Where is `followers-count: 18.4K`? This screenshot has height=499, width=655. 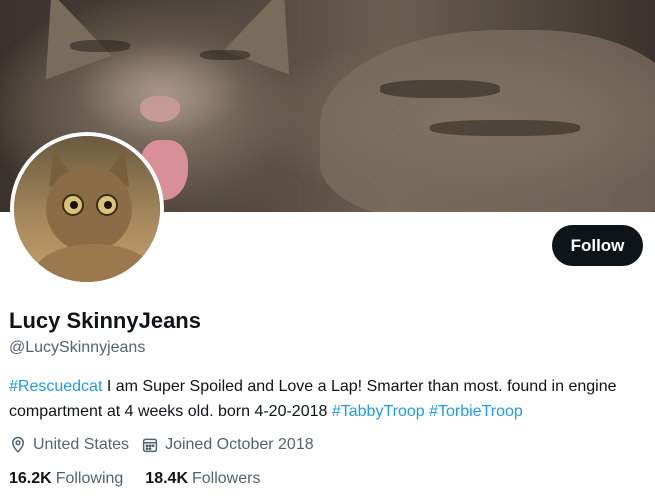 followers-count: 18.4K is located at coordinates (166, 478).